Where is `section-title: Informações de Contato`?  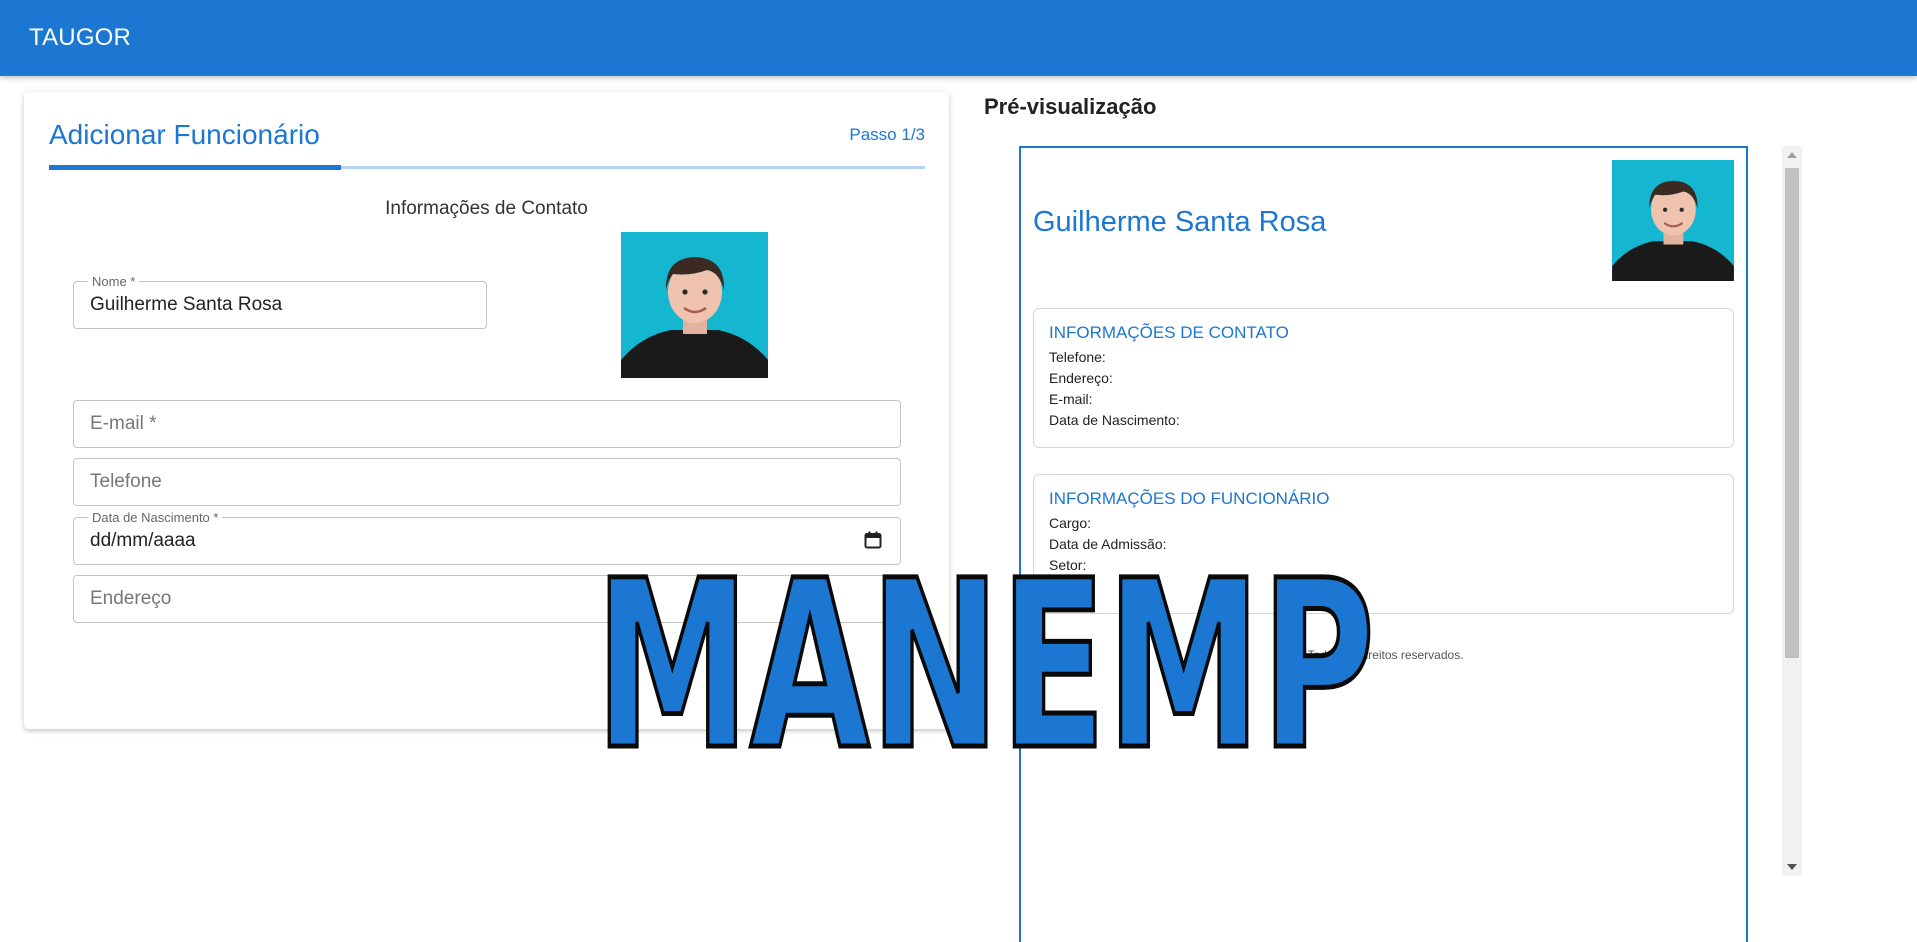
section-title: Informações de Contato is located at coordinates (486, 208).